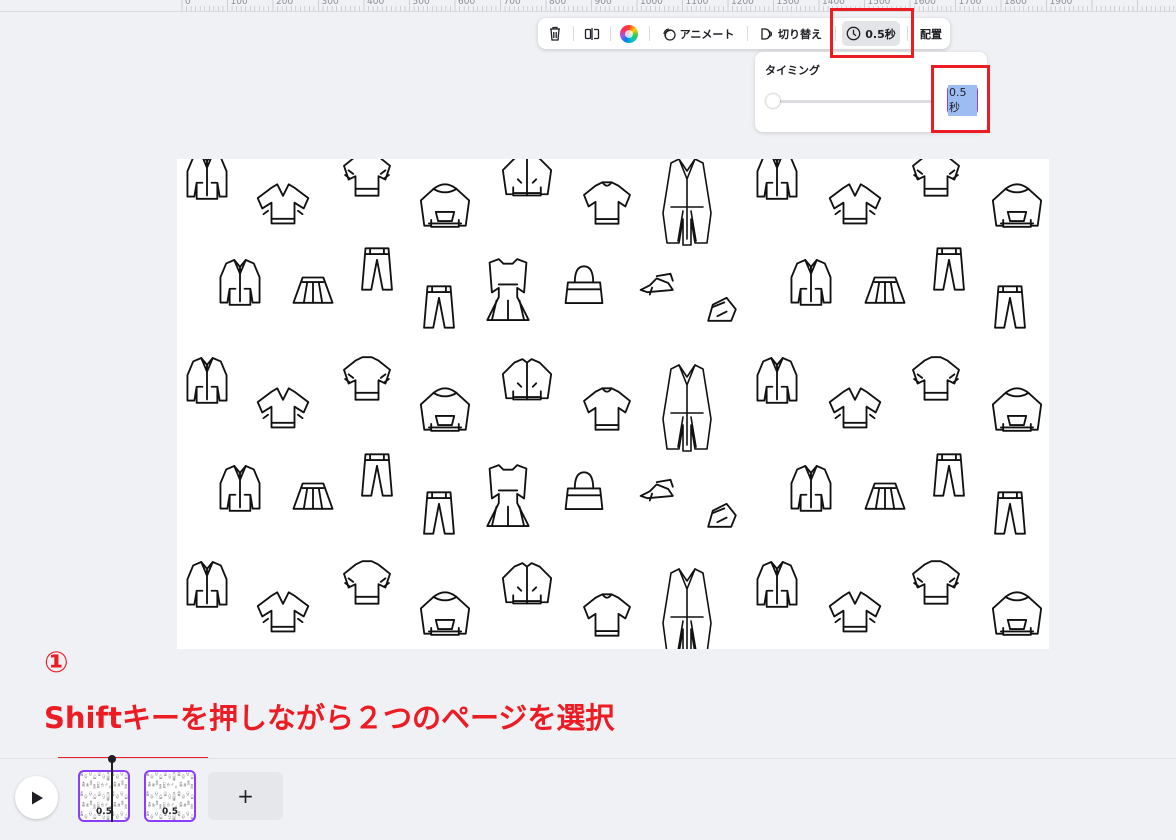 The height and width of the screenshot is (840, 1176). Describe the element at coordinates (376, 3) in the screenshot. I see `ruler-tick-label: 400` at that location.